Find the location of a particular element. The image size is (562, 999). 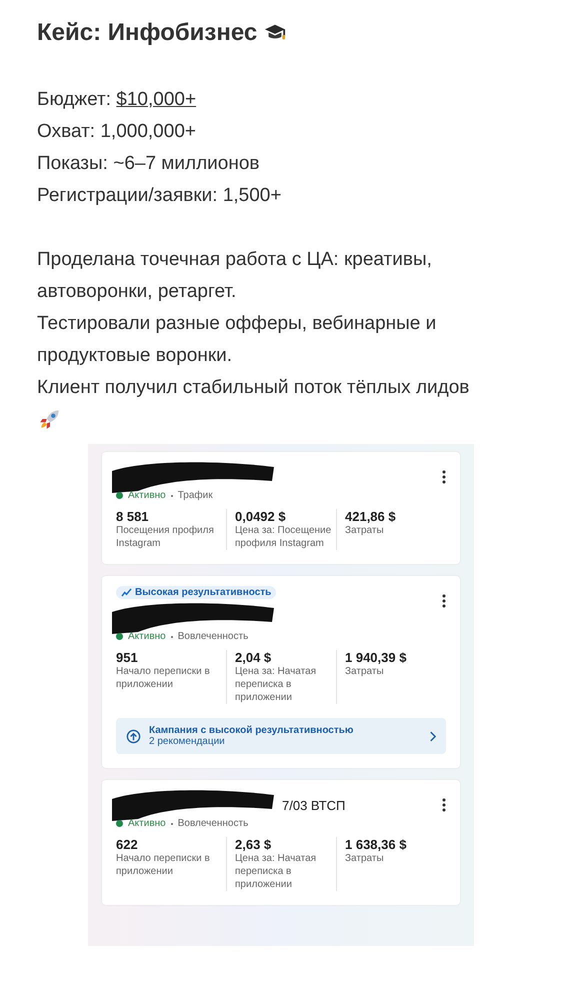

stat-line: Показы: ~6–7 миллионов is located at coordinates (148, 164).